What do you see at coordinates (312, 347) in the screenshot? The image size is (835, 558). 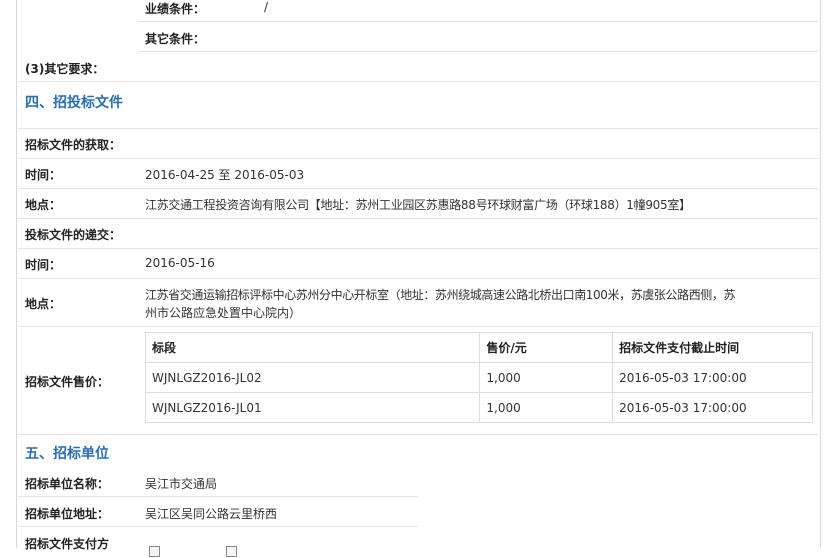 I see `fee-header-section: 标段` at bounding box center [312, 347].